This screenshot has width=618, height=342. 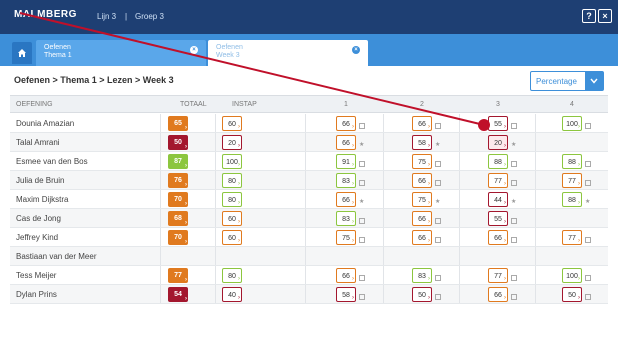 What do you see at coordinates (178, 142) in the screenshot?
I see `score-totaal: 50 ›` at bounding box center [178, 142].